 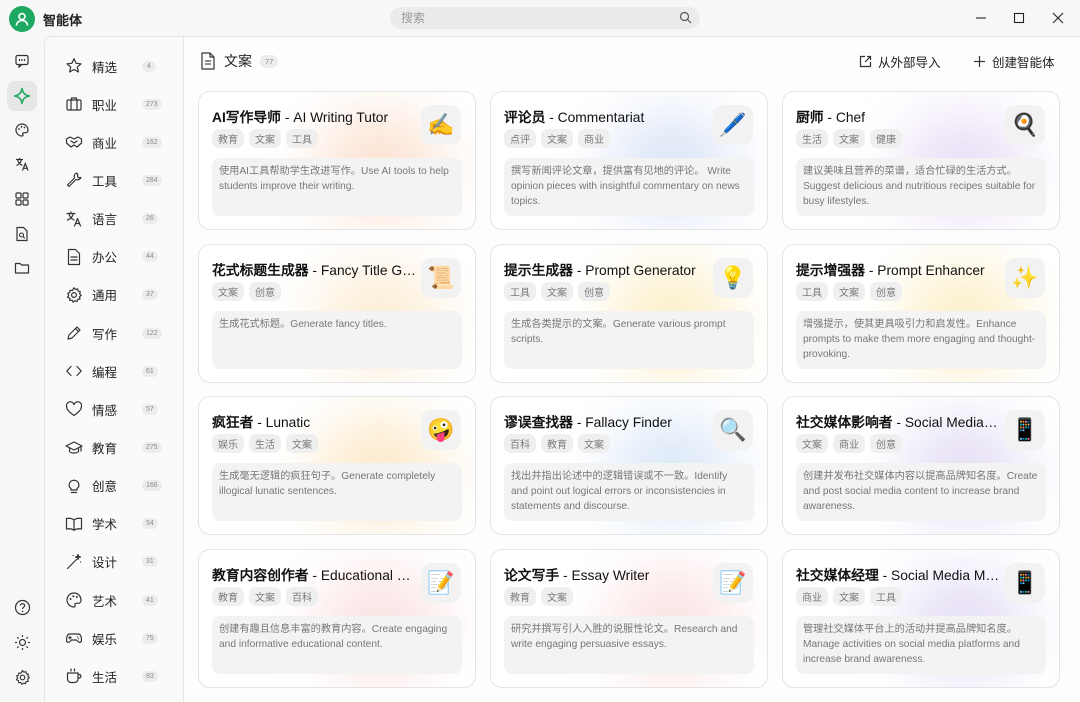 What do you see at coordinates (150, 219) in the screenshot?
I see `category-count-badge: 26` at bounding box center [150, 219].